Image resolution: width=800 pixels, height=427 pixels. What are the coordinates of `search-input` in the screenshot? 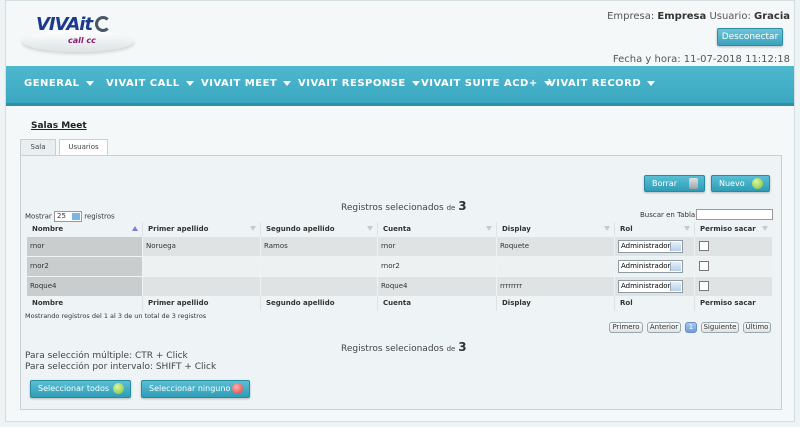 It's located at (734, 214).